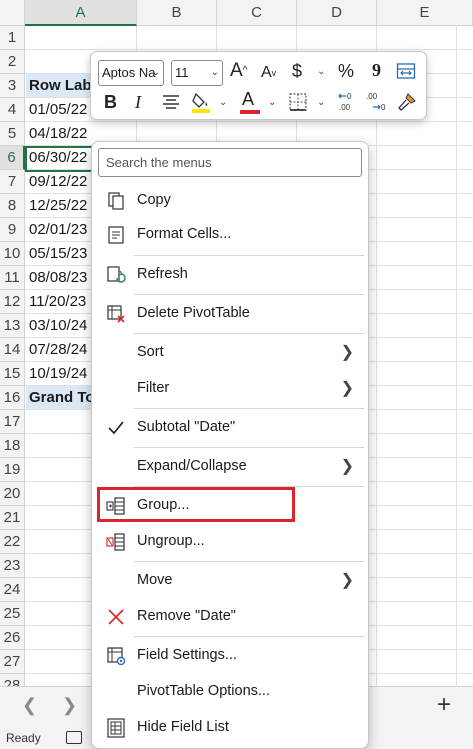 The image size is (473, 749). What do you see at coordinates (116, 201) in the screenshot?
I see `copy-icon` at bounding box center [116, 201].